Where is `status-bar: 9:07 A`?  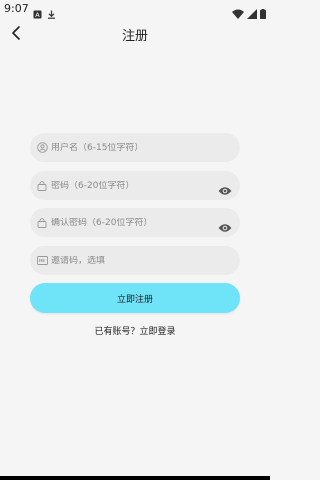 status-bar: 9:07 A is located at coordinates (135, 9).